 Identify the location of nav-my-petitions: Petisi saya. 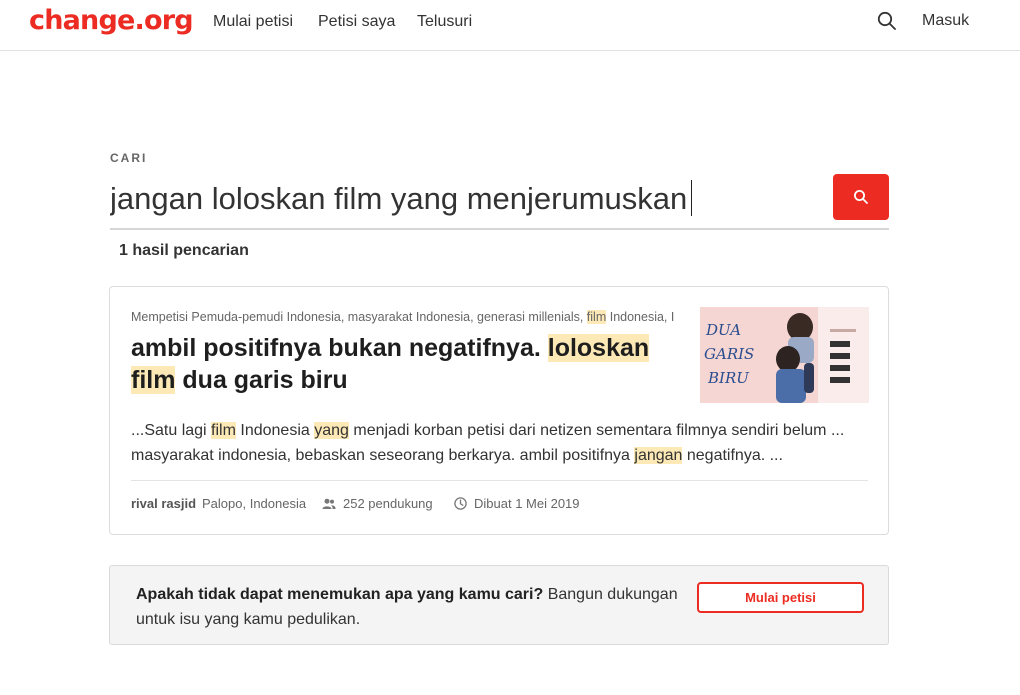
(356, 22).